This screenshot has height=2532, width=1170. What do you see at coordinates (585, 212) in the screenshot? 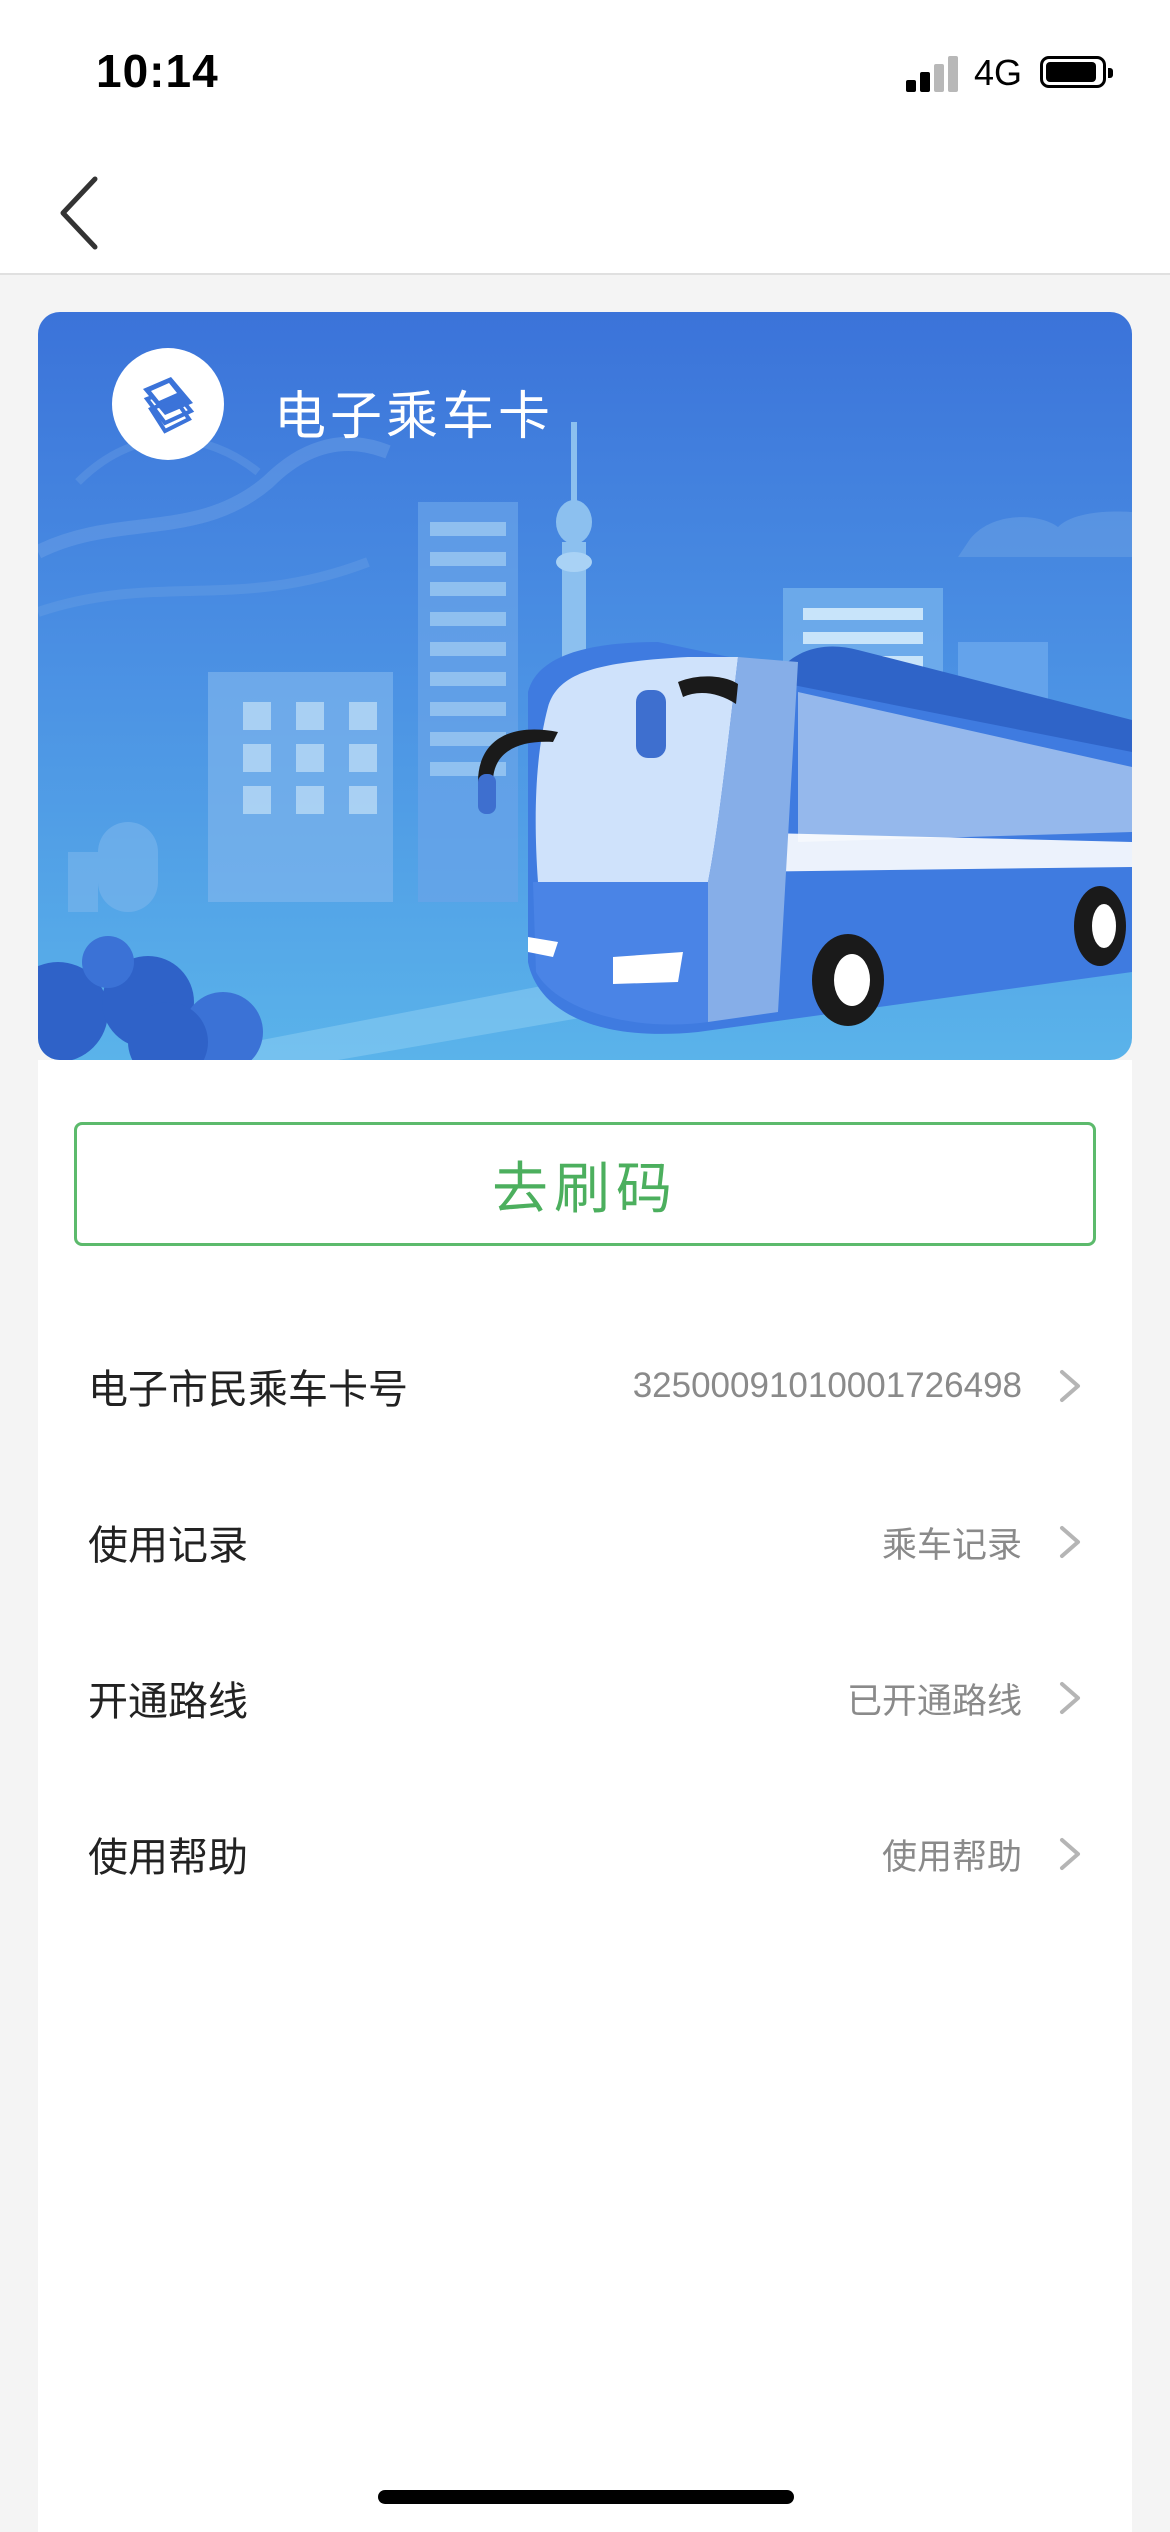
I see `navigation-bar` at bounding box center [585, 212].